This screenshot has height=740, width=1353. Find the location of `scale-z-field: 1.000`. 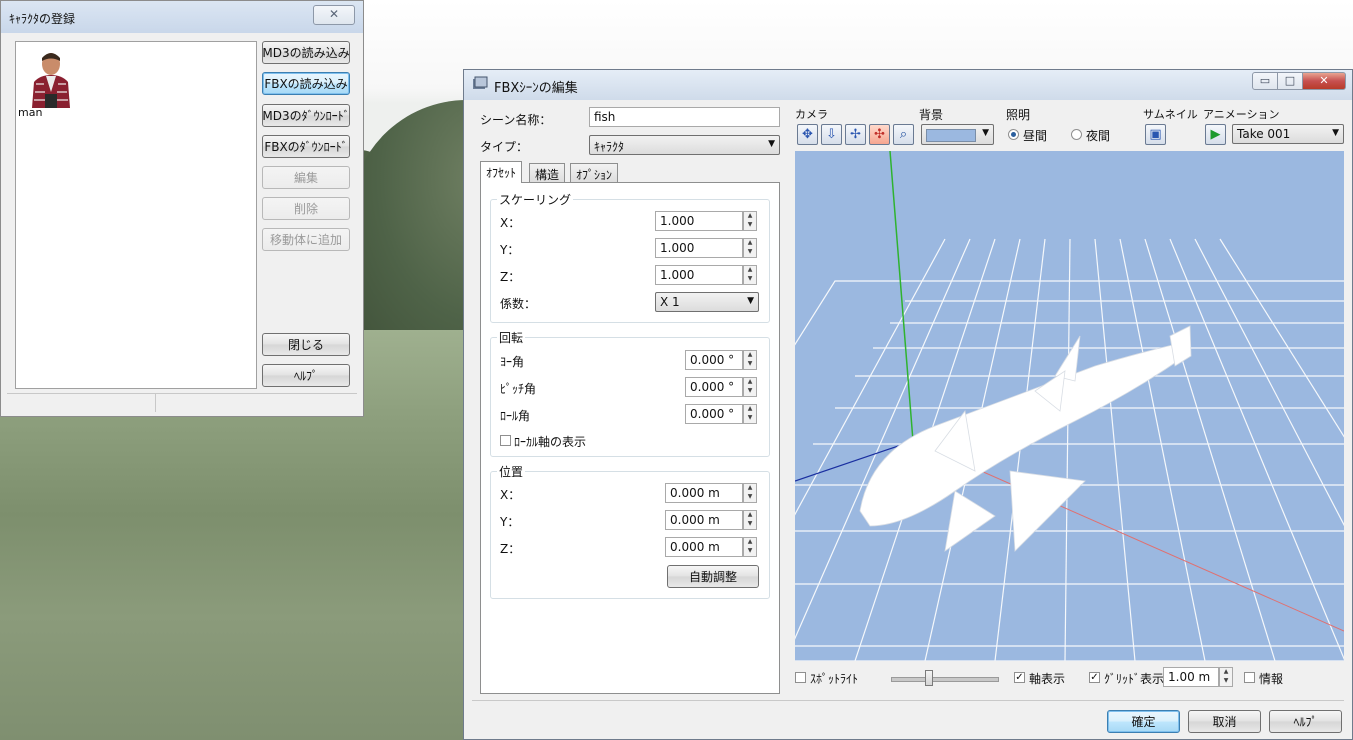

scale-z-field: 1.000 is located at coordinates (699, 275).